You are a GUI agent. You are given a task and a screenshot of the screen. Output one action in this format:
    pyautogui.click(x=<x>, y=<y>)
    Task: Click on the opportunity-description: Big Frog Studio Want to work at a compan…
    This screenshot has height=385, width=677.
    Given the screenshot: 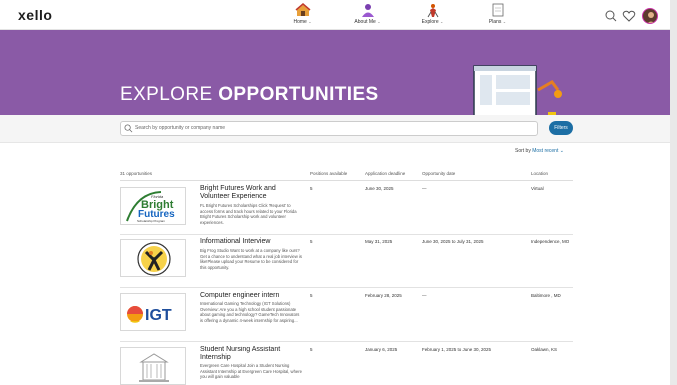 What is the action you would take?
    pyautogui.click(x=251, y=259)
    